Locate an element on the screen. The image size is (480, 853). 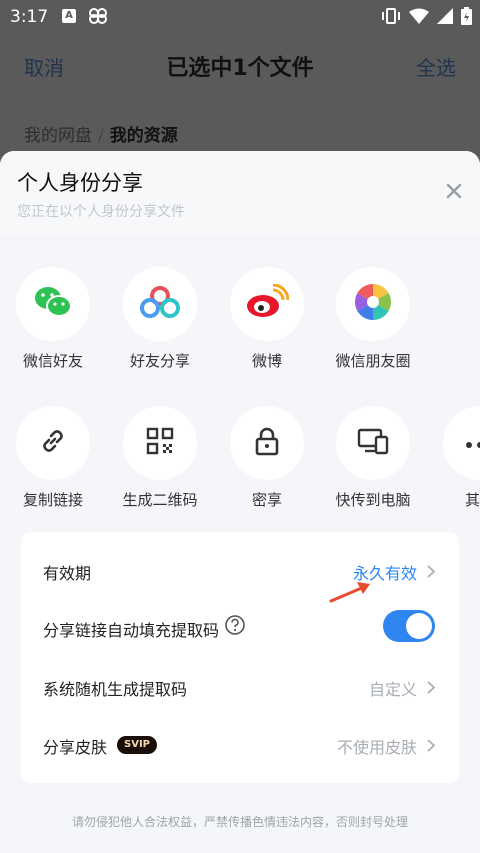
share-qrcode: 生成二维码 is located at coordinates (160, 458).